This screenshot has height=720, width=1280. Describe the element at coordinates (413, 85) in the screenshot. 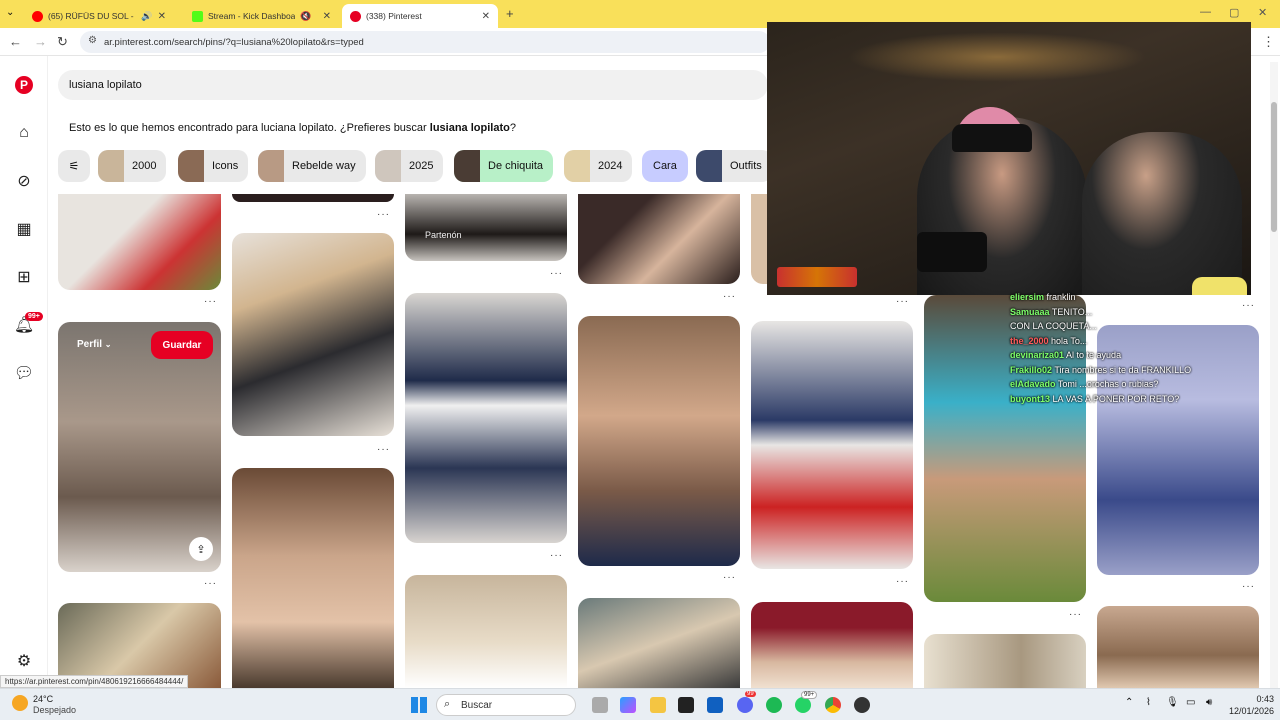

I see `search-input: lusiana lopilato` at that location.